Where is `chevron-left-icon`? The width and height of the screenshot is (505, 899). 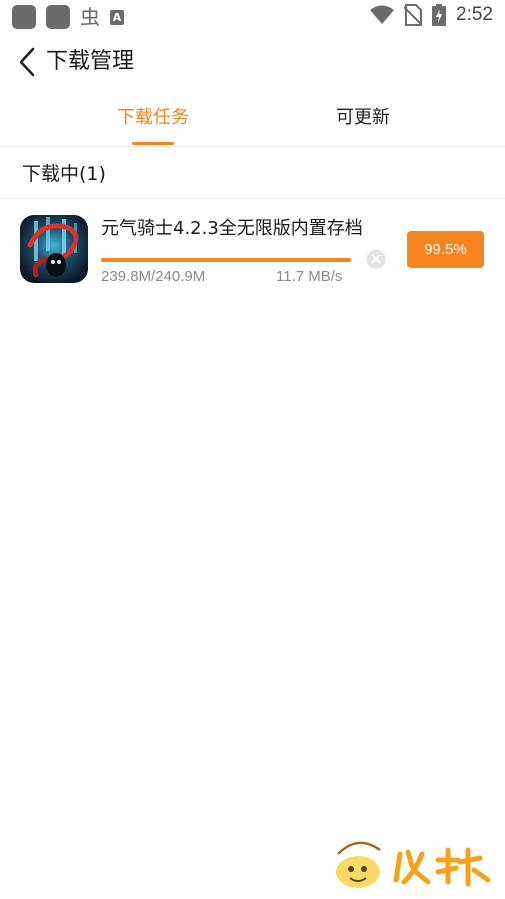
chevron-left-icon is located at coordinates (27, 62).